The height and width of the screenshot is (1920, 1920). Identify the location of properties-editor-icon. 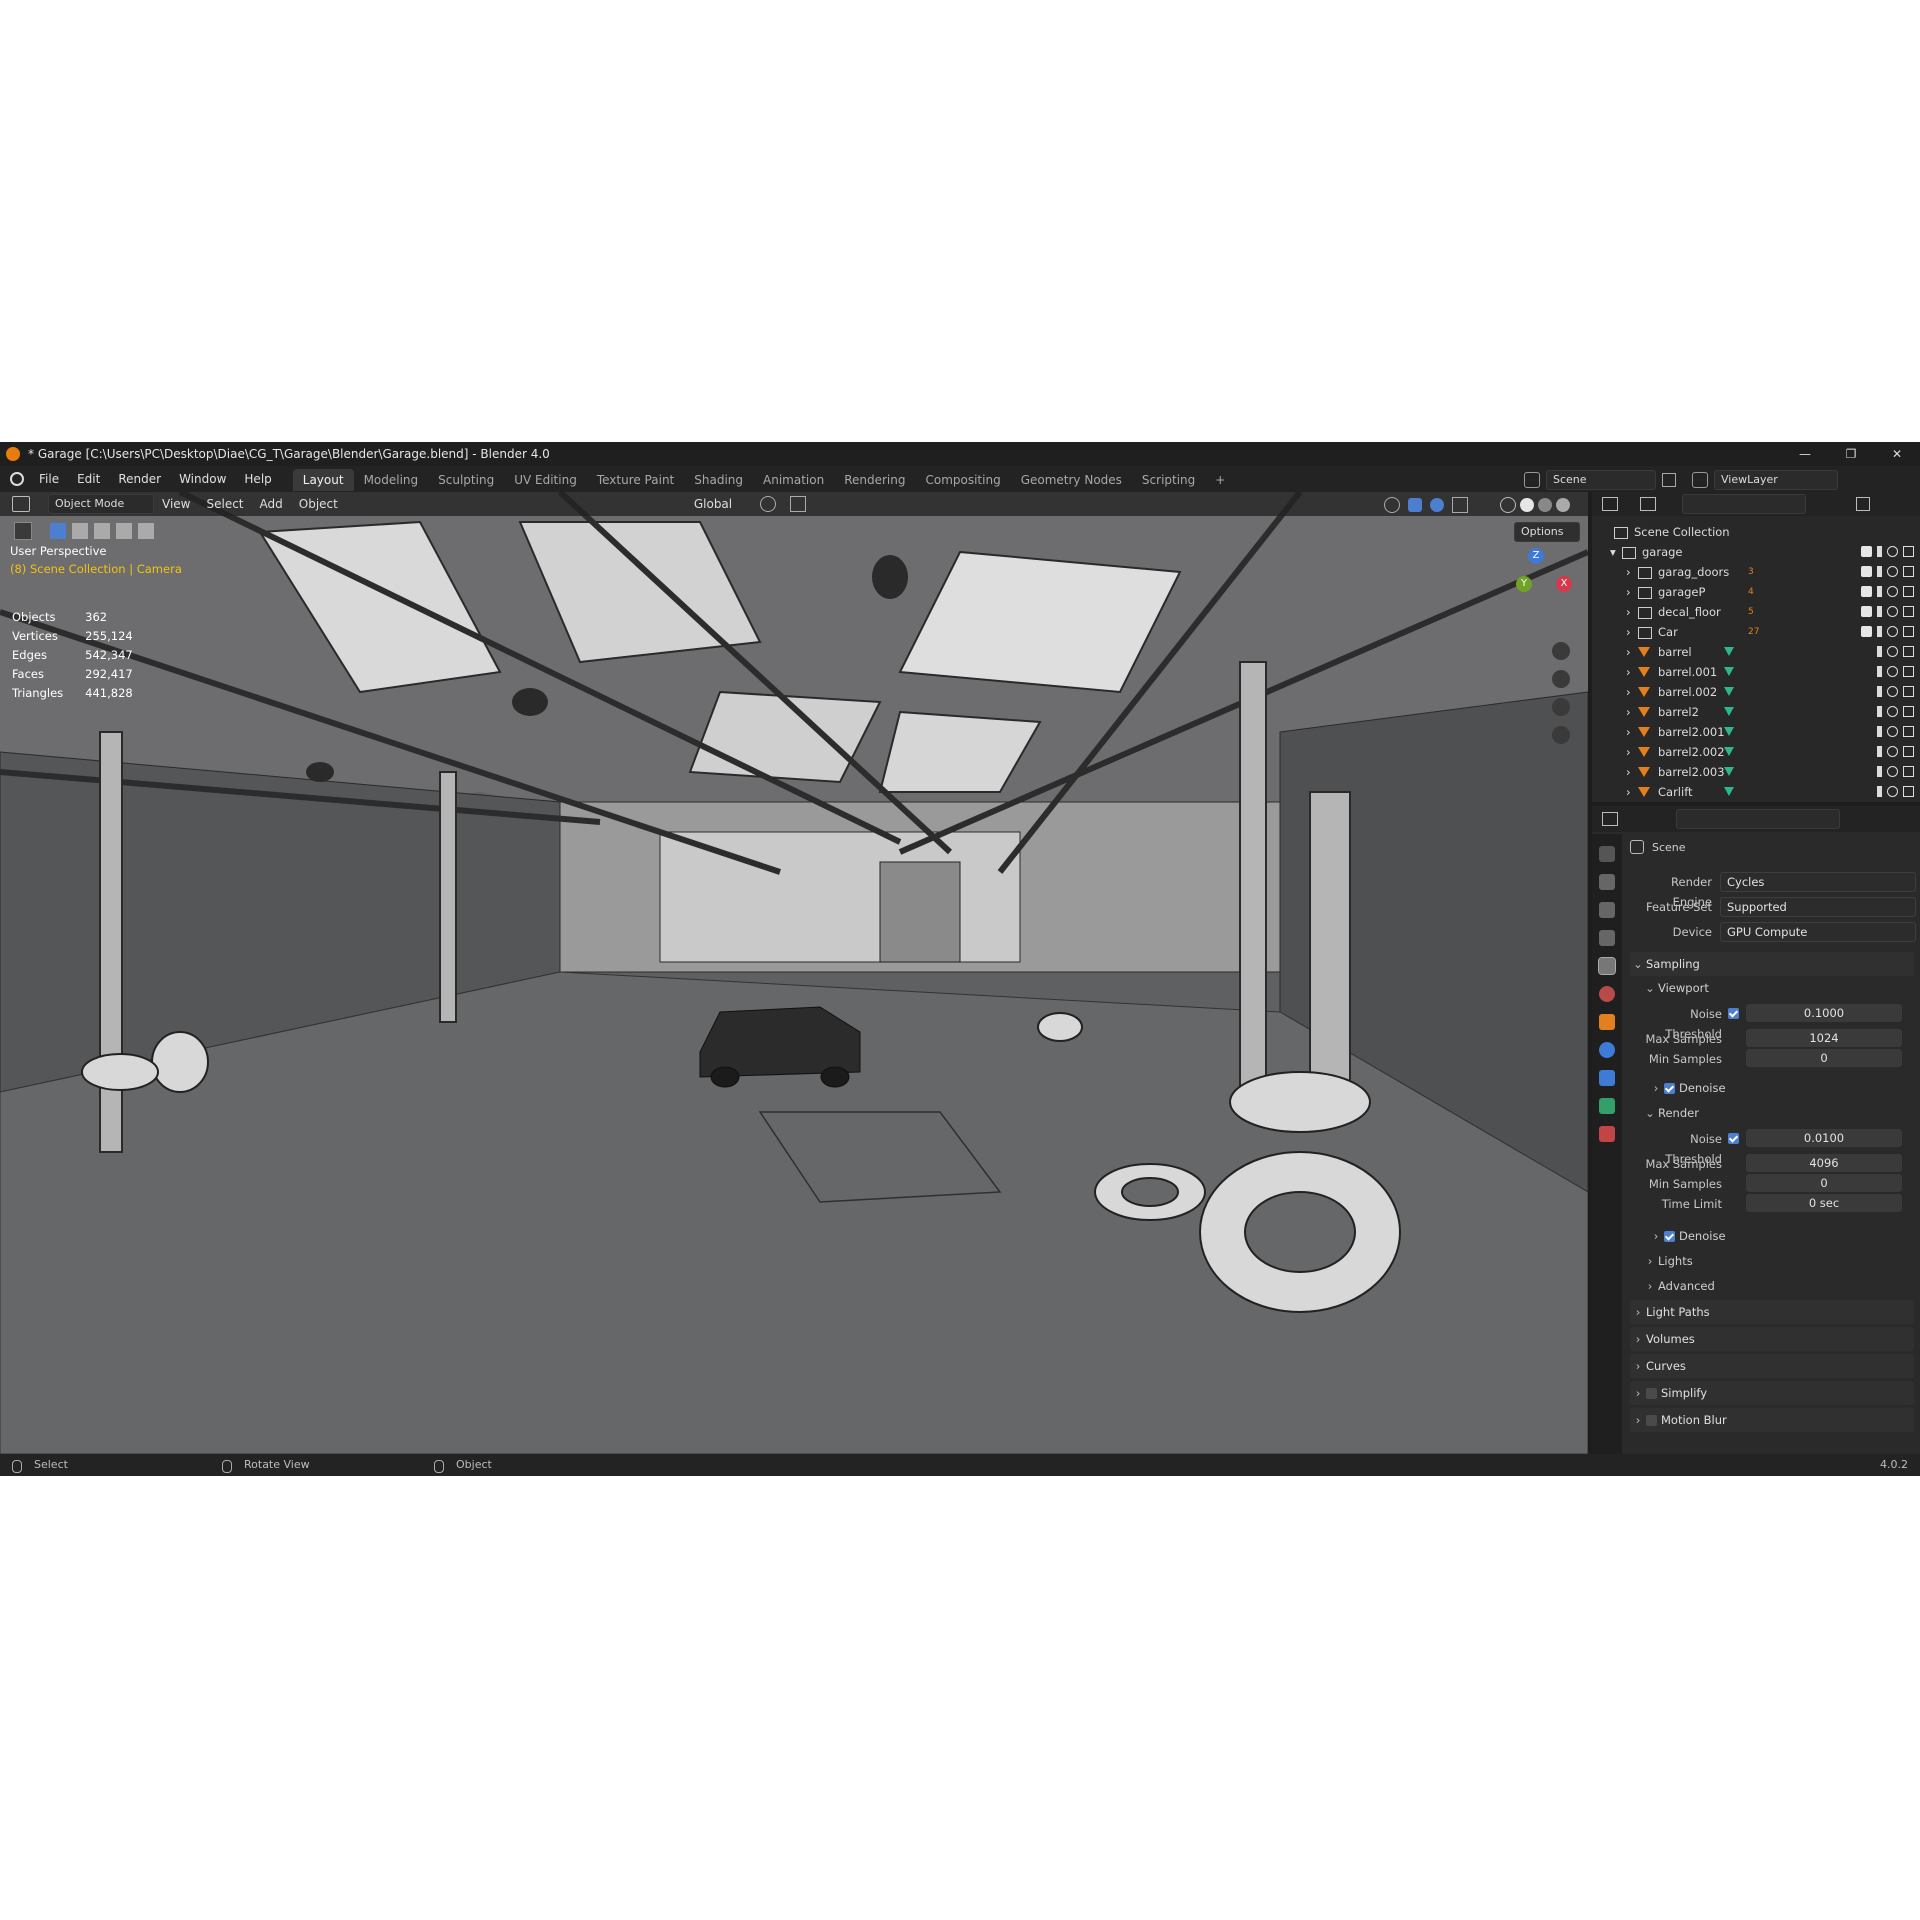
(1610, 819).